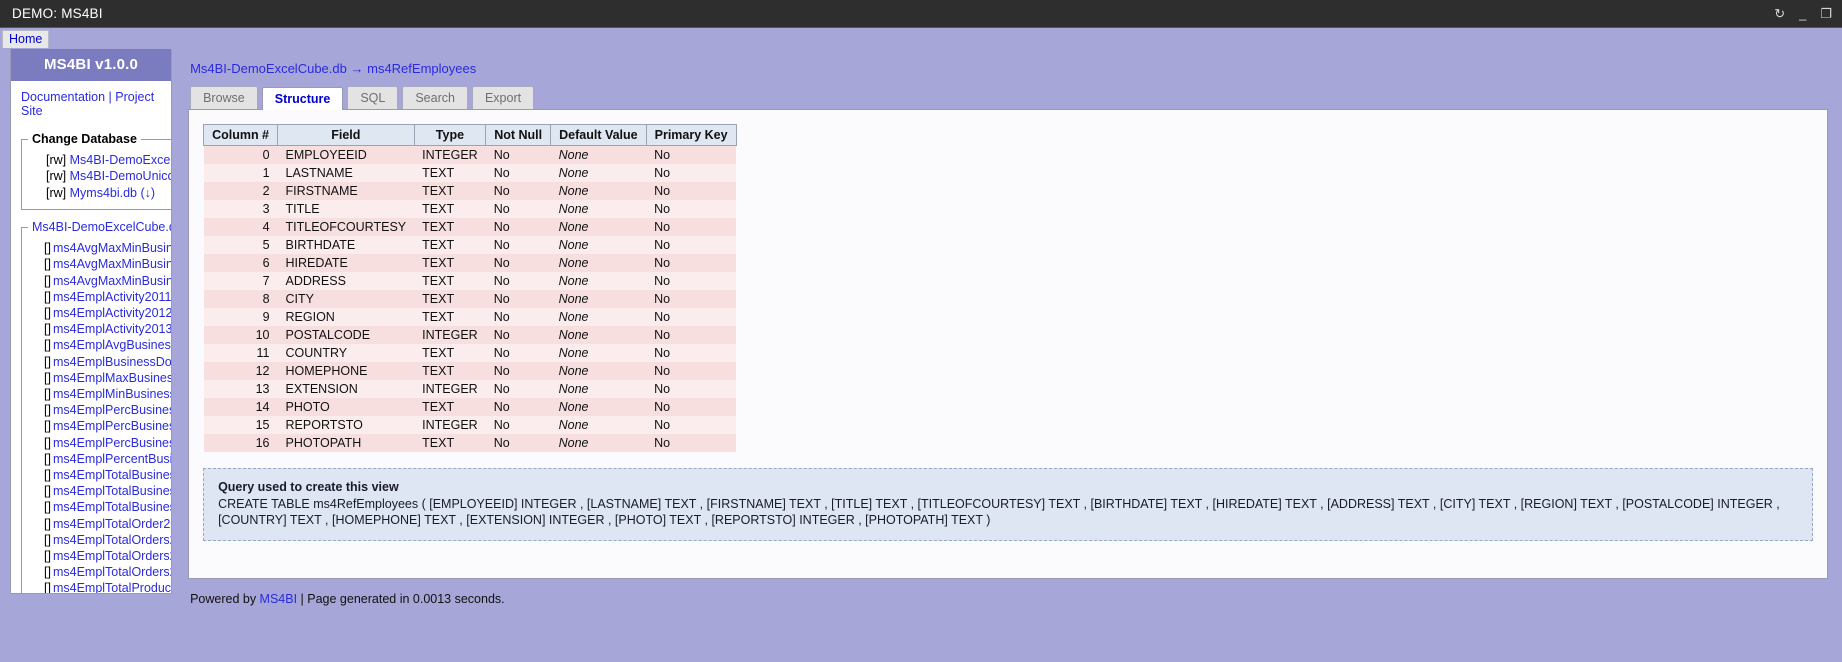 Image resolution: width=1842 pixels, height=662 pixels. Describe the element at coordinates (240, 154) in the screenshot. I see `cell-column-number: 0` at that location.